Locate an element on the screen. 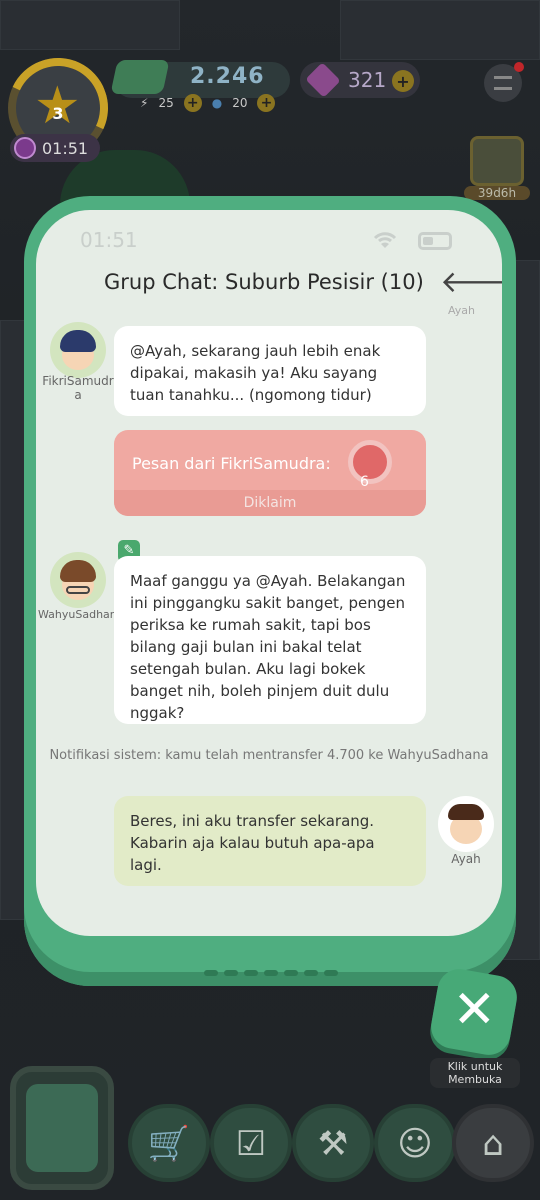 The width and height of the screenshot is (540, 1200). gift-message-card: Pesan dari FikriSamudra: 6 Diklaim is located at coordinates (270, 473).